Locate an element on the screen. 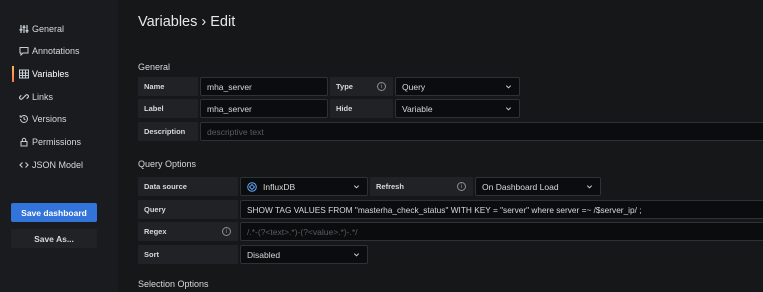 The image size is (763, 292). sidebar-item-label: JSON Model is located at coordinates (58, 165).